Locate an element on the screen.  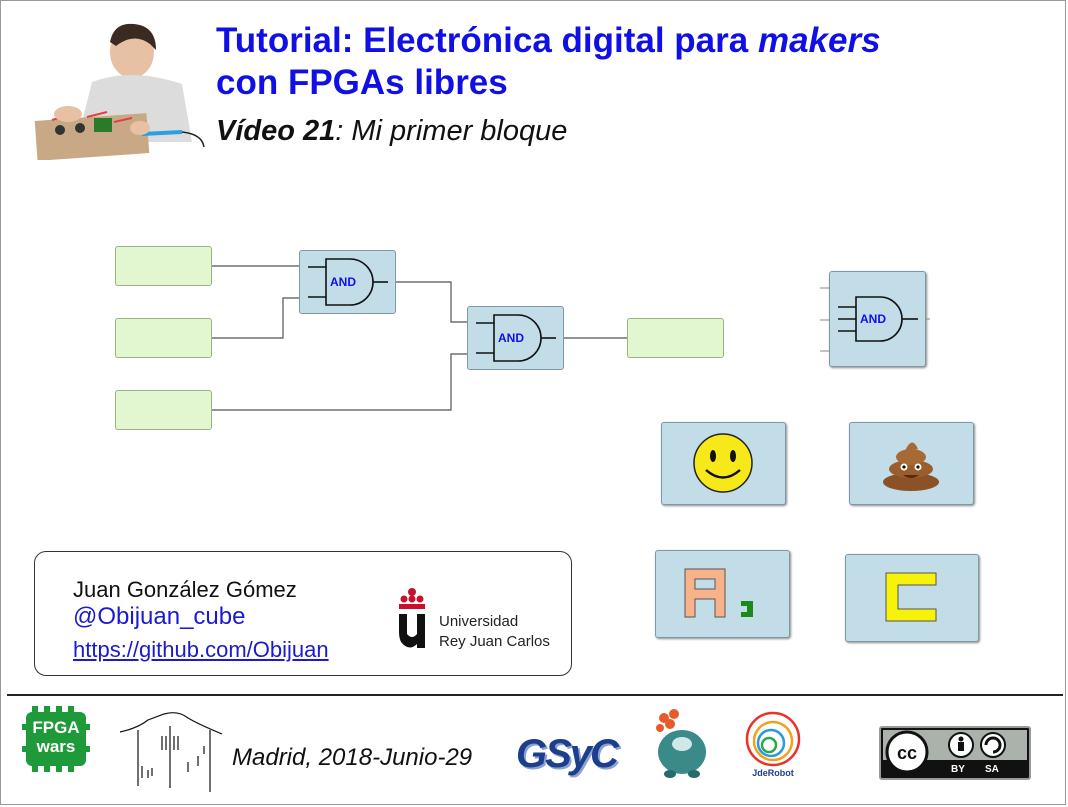
jderobot-logo: JdeRobot is located at coordinates (773, 746).